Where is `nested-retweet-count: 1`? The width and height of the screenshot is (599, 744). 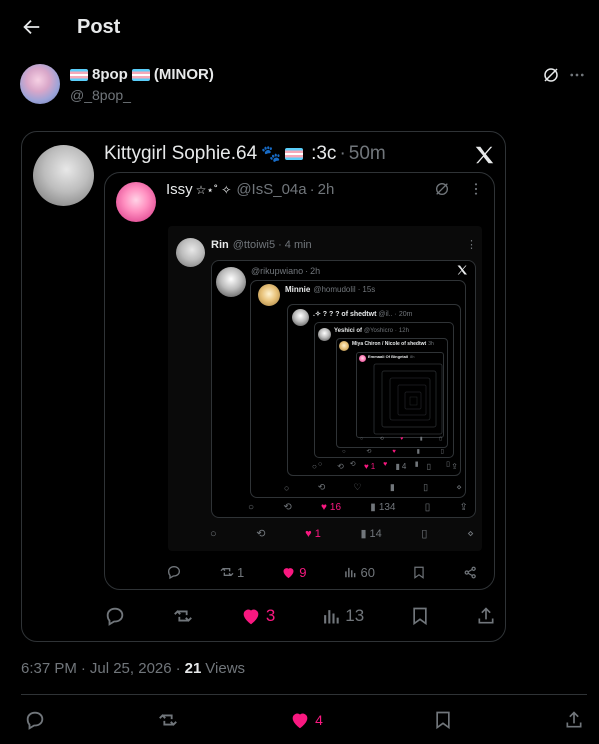
nested-retweet-count: 1 is located at coordinates (241, 572).